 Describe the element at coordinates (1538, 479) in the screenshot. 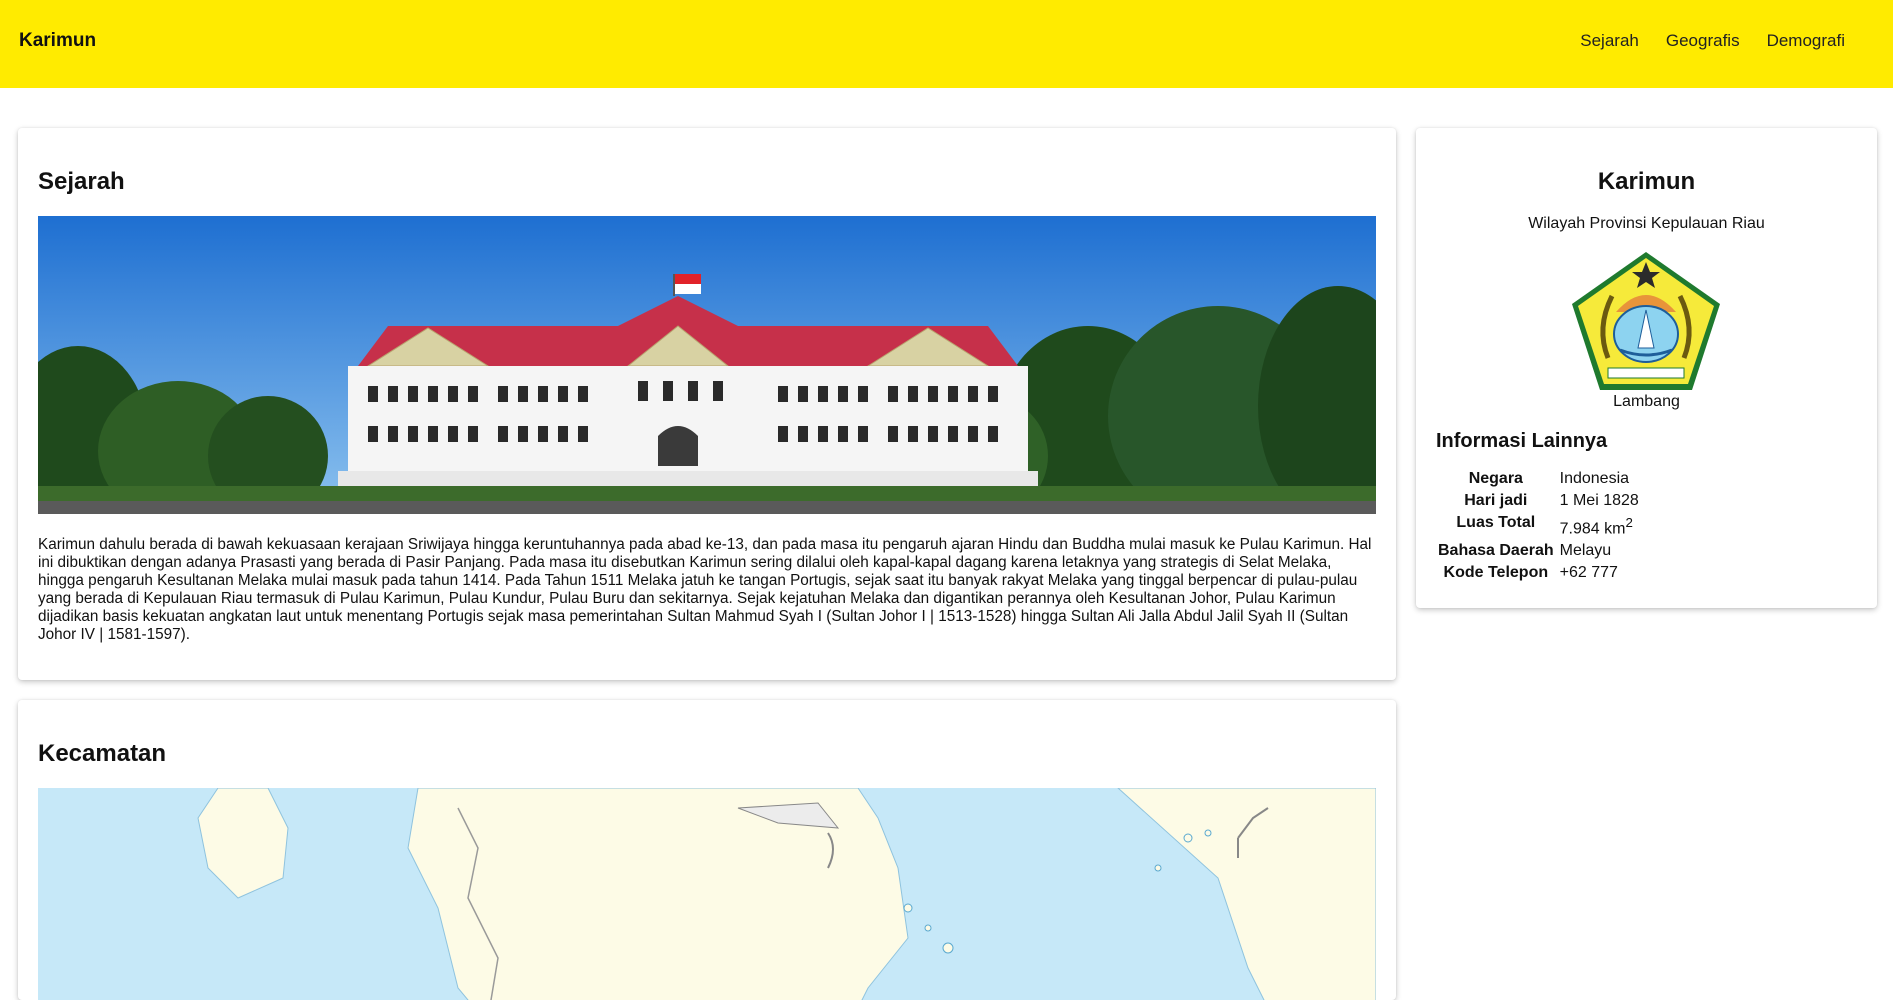

I see `table-row: Negara Indonesia` at that location.